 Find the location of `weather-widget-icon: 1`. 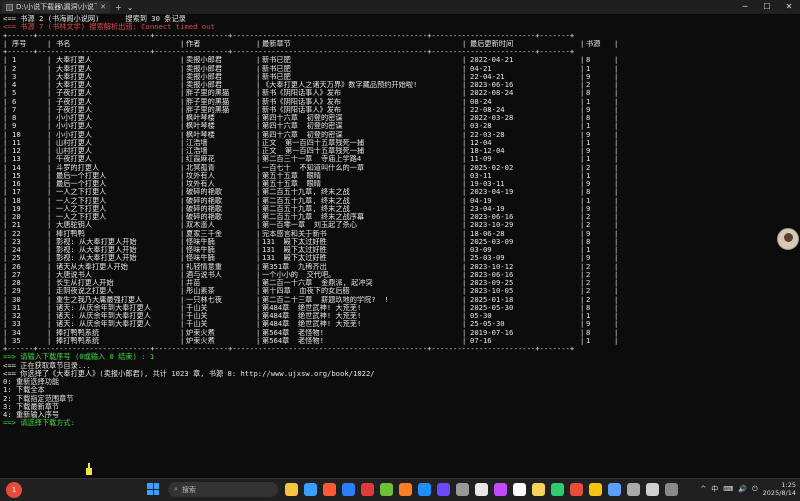

weather-widget-icon: 1 is located at coordinates (14, 490).